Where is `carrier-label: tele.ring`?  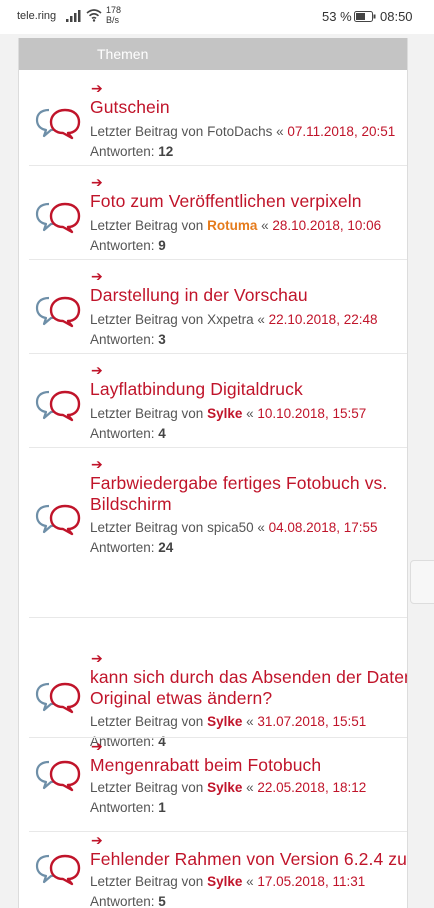 carrier-label: tele.ring is located at coordinates (37, 16).